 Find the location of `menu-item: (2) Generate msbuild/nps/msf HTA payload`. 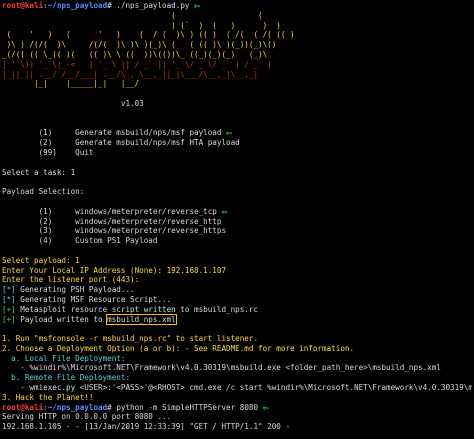

menu-item: (2) Generate msbuild/nps/msf HTA payload is located at coordinates (237, 143).